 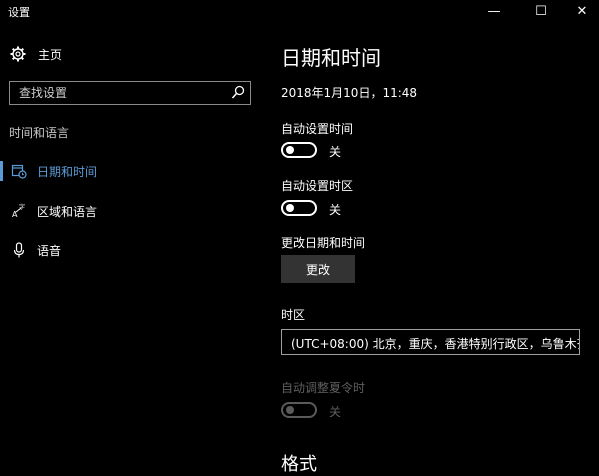 What do you see at coordinates (299, 11) in the screenshot?
I see `title-bar: 设置 — ☐ ✕` at bounding box center [299, 11].